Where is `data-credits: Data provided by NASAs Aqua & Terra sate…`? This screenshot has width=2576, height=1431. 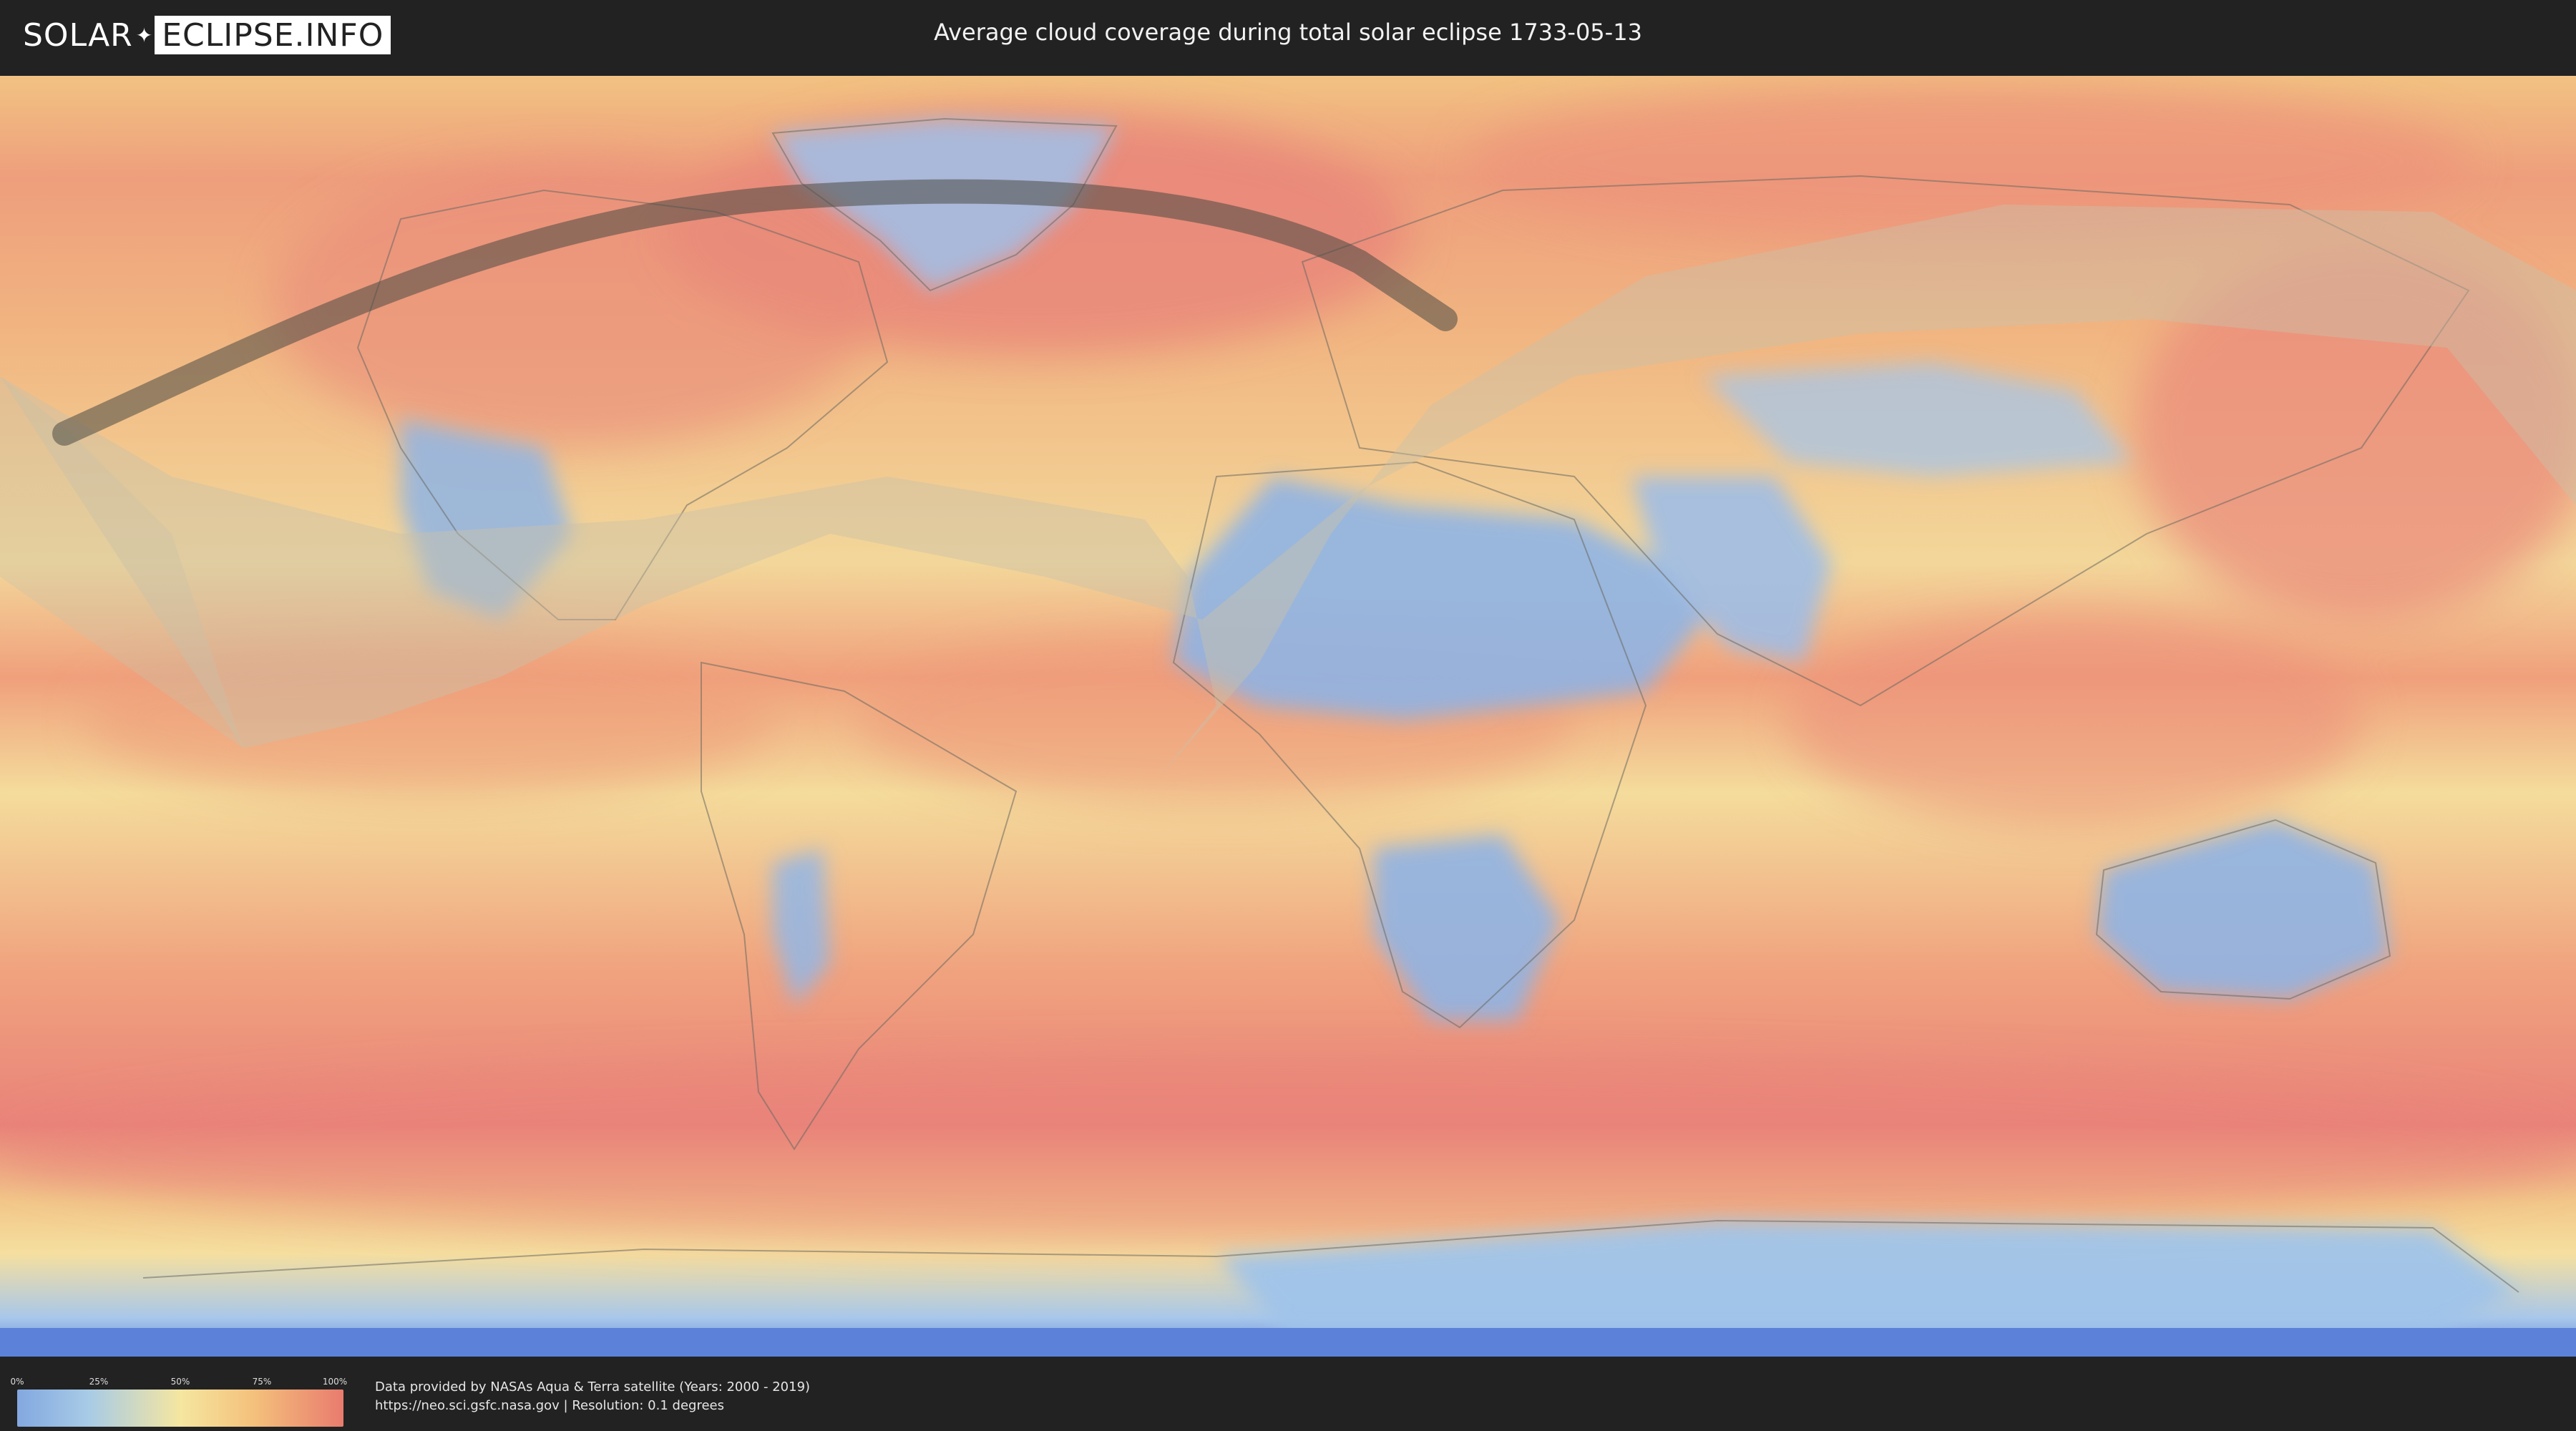 data-credits: Data provided by NASAs Aqua & Terra sate… is located at coordinates (592, 1396).